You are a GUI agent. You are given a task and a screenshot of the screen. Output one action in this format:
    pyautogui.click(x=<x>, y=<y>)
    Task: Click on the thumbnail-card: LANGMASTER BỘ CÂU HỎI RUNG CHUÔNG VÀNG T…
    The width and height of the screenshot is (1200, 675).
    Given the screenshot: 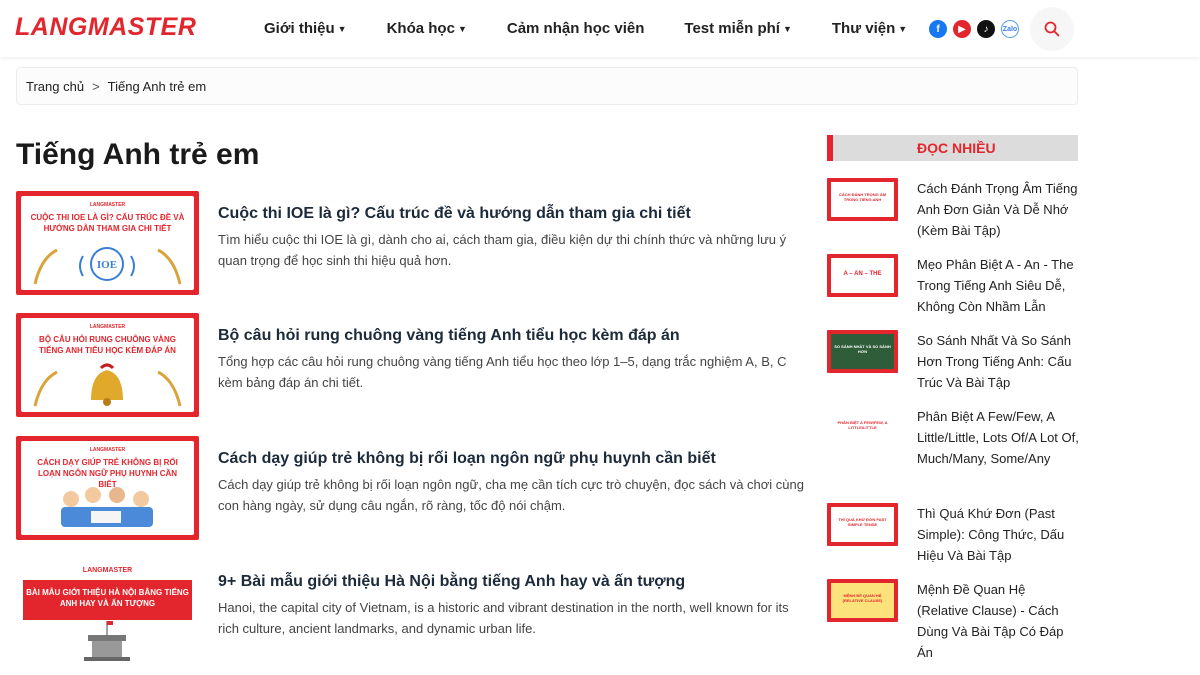 What is the action you would take?
    pyautogui.click(x=107, y=365)
    